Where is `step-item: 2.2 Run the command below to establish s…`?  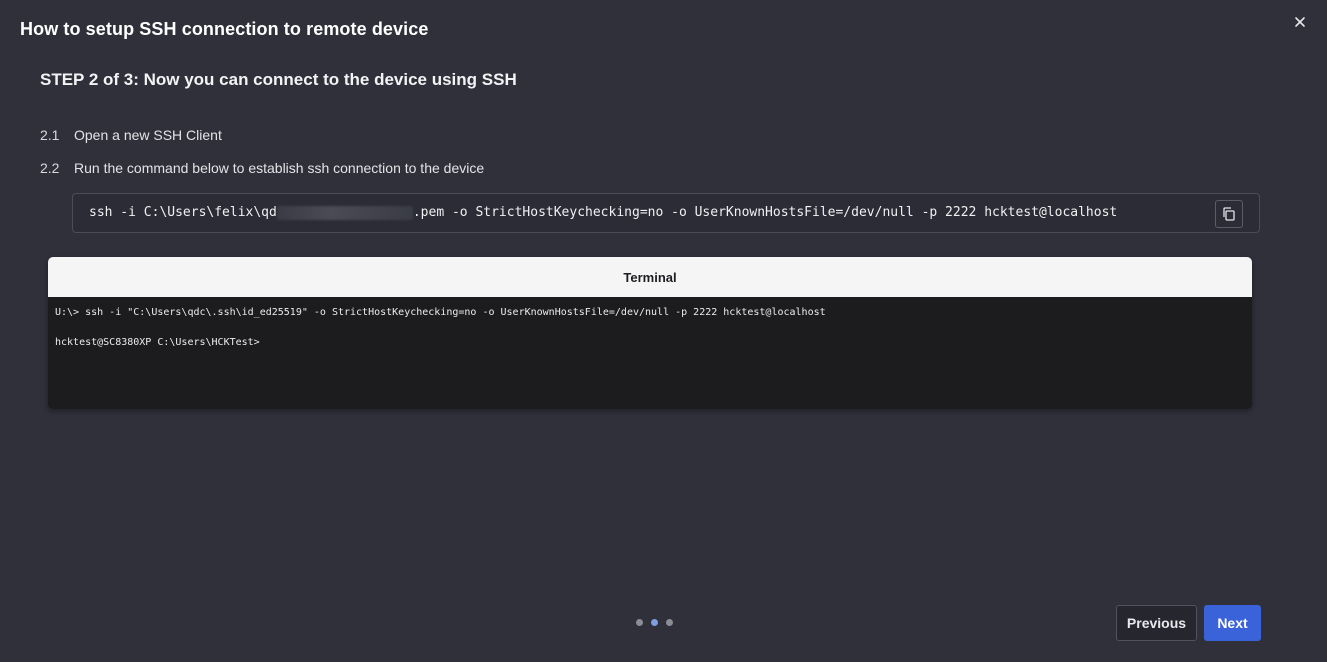
step-item: 2.2 Run the command below to establish s… is located at coordinates (262, 168).